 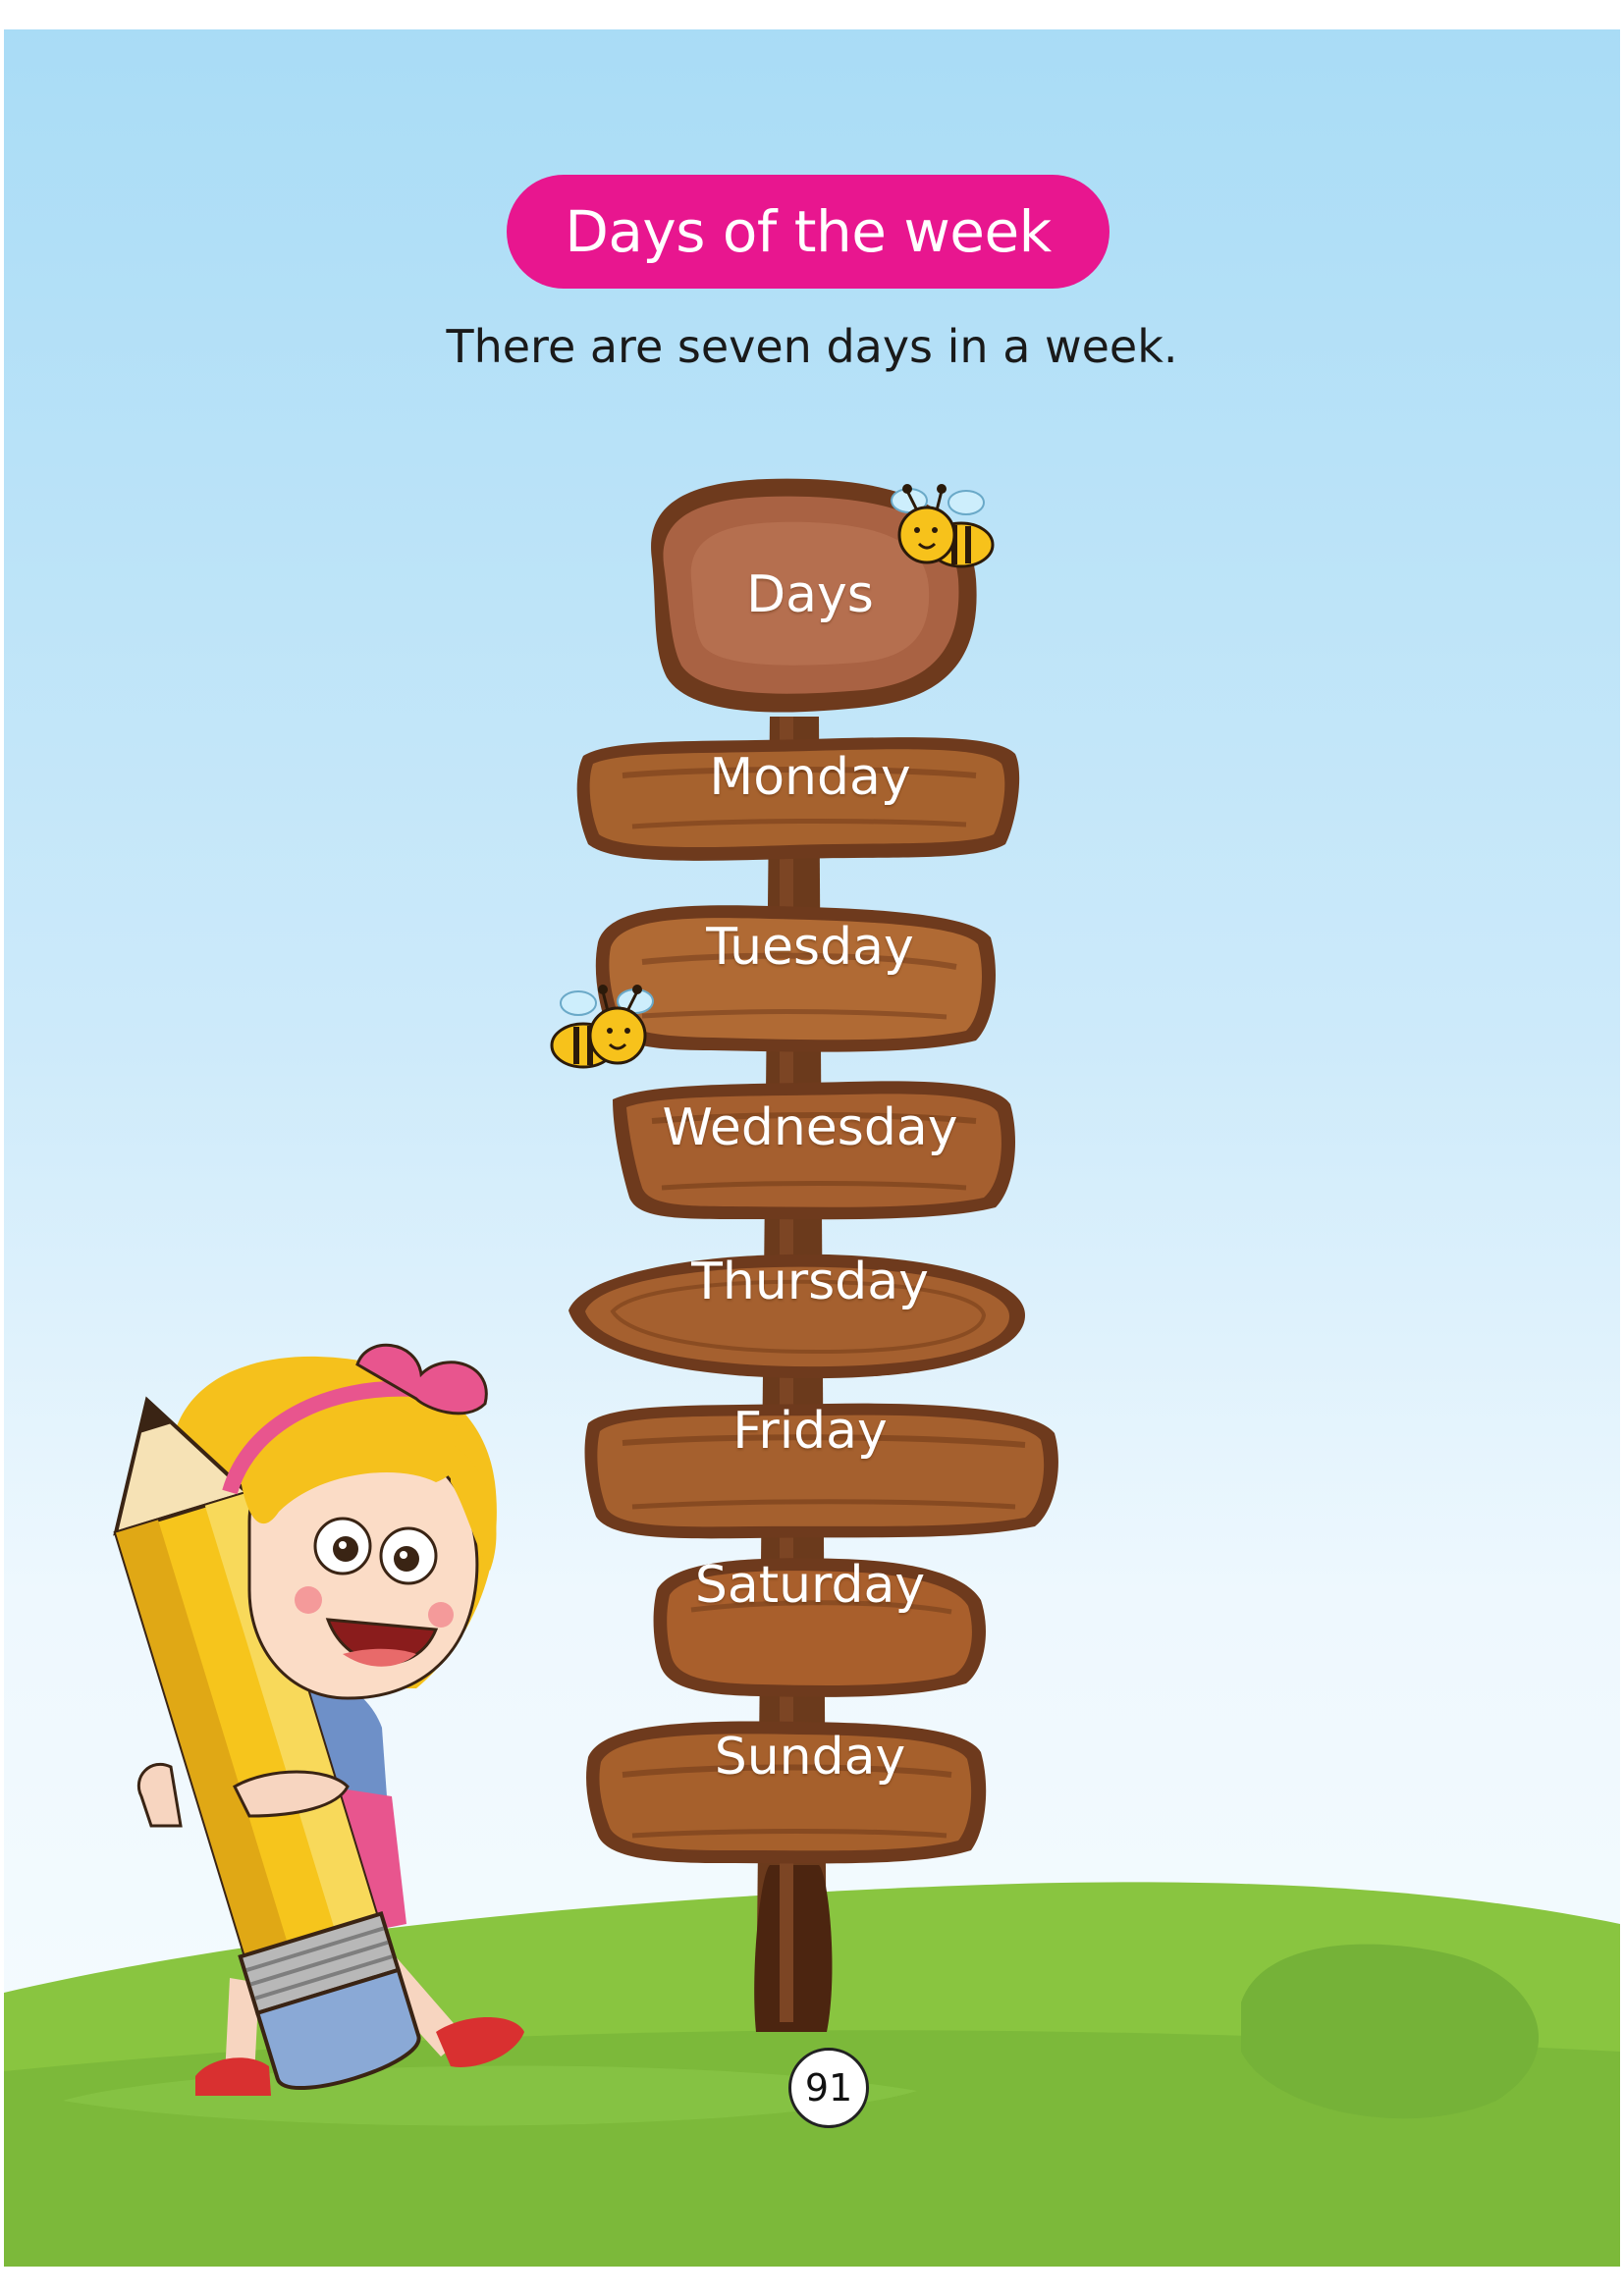 What do you see at coordinates (810, 1431) in the screenshot?
I see `sign-label-day: Friday` at bounding box center [810, 1431].